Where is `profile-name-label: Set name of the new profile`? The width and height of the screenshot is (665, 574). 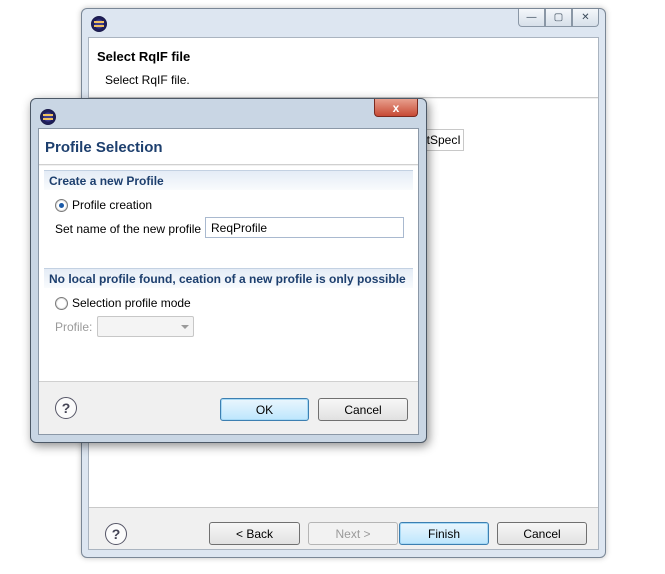
profile-name-label: Set name of the new profile is located at coordinates (128, 229).